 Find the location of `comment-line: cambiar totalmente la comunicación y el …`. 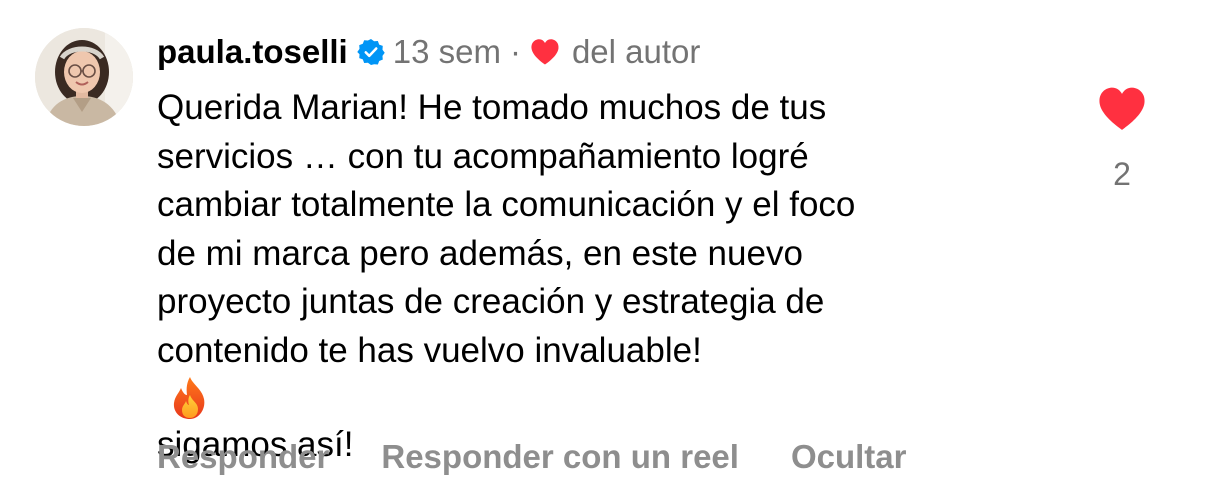

comment-line: cambiar totalmente la comunicación y el … is located at coordinates (506, 204).